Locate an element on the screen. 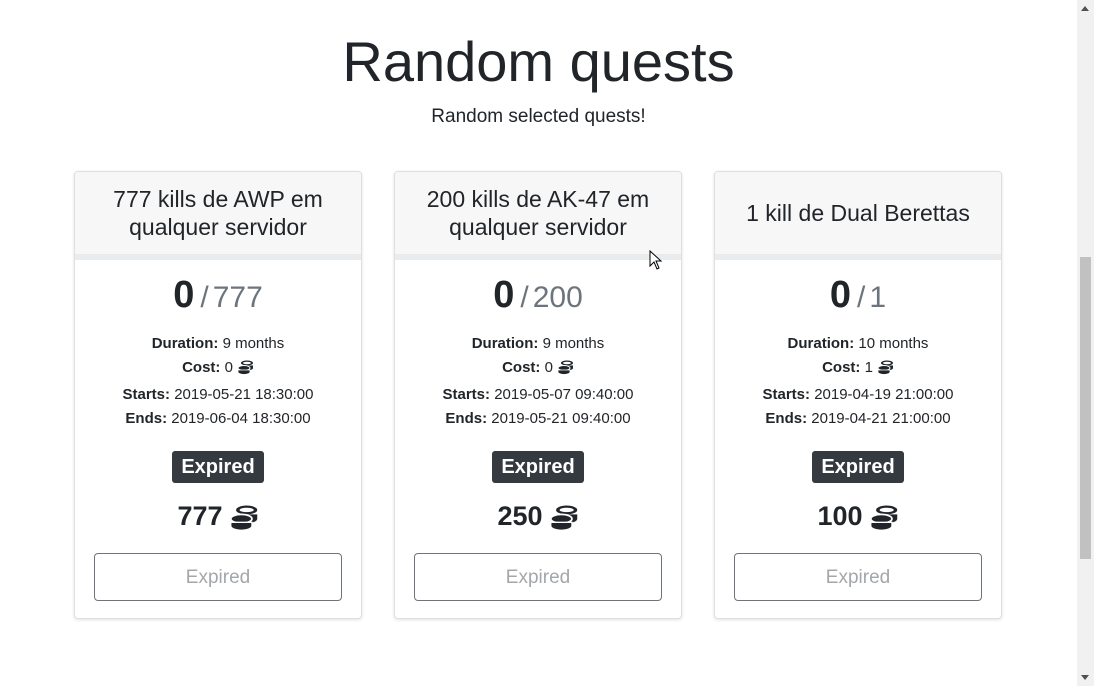  vertical-scrollbar is located at coordinates (1085, 343).